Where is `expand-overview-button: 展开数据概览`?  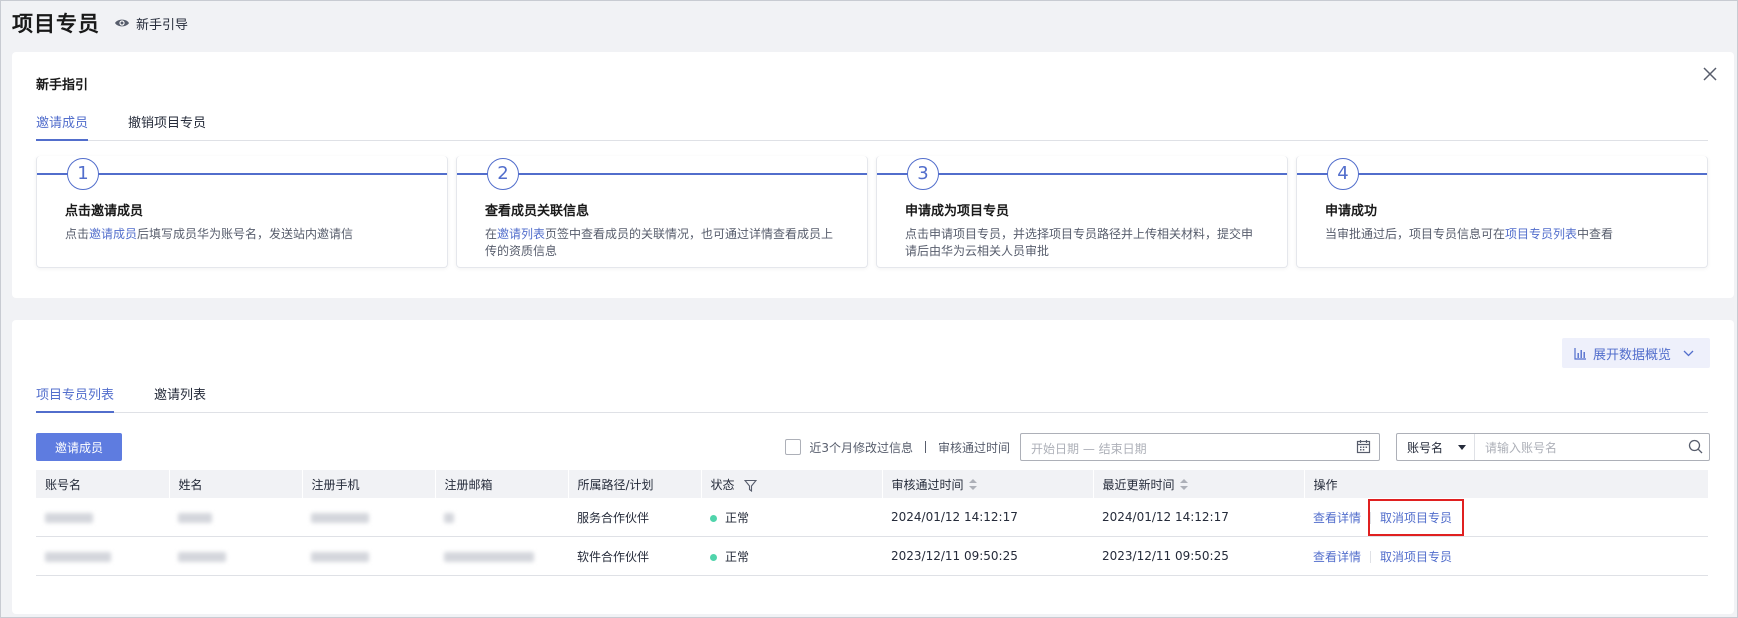
expand-overview-button: 展开数据概览 is located at coordinates (1635, 353).